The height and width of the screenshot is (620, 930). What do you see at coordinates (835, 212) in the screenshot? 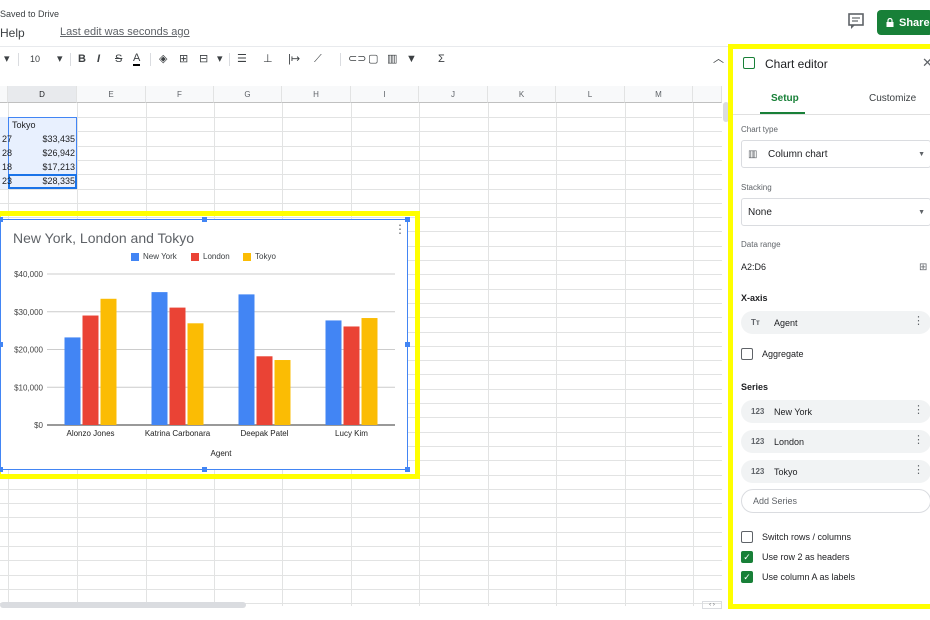
I see `stacking-select: None ▼` at bounding box center [835, 212].